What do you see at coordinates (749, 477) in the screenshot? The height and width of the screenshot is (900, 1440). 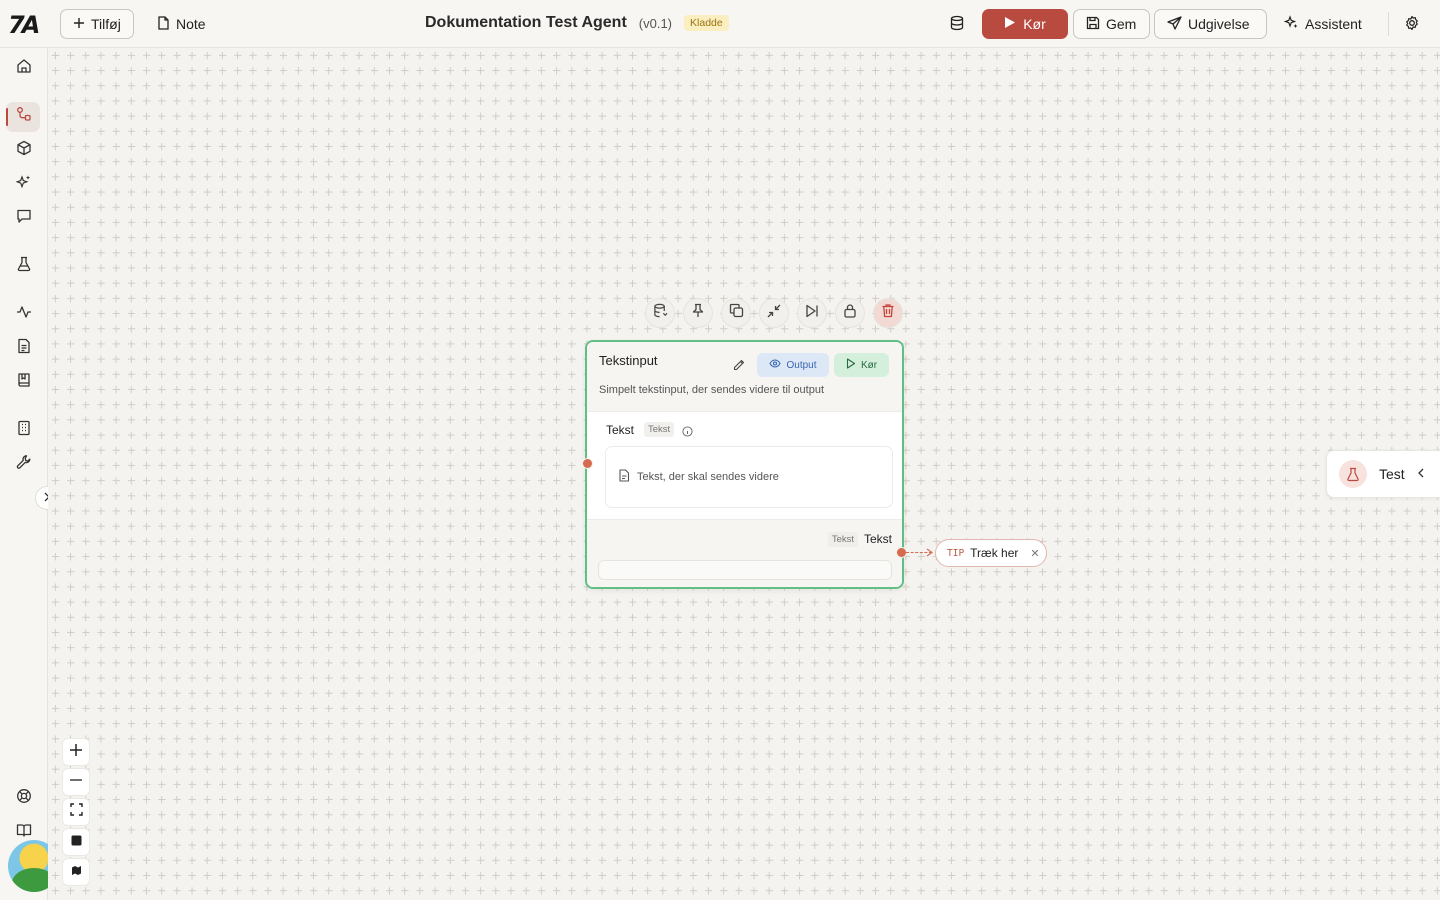 I see `text-input-field: Tekst, der skal sendes videre` at bounding box center [749, 477].